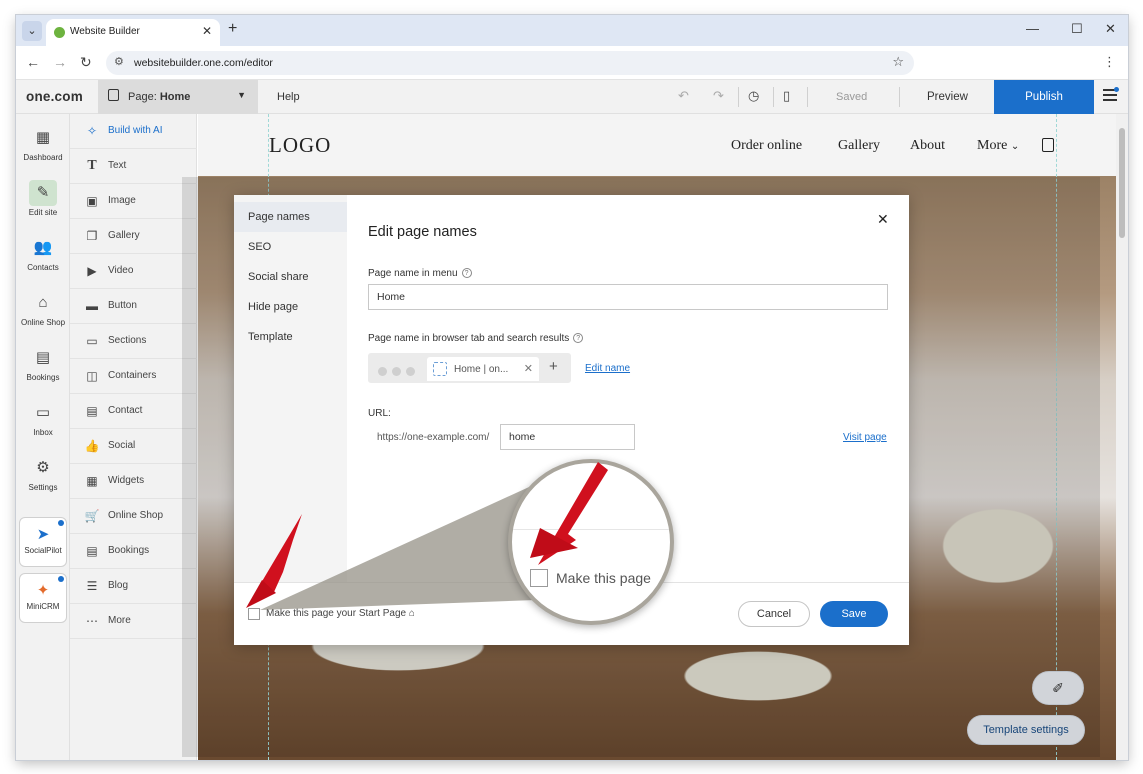 The image size is (1143, 774). Describe the element at coordinates (92, 201) in the screenshot. I see `image-icon: ▣` at that location.